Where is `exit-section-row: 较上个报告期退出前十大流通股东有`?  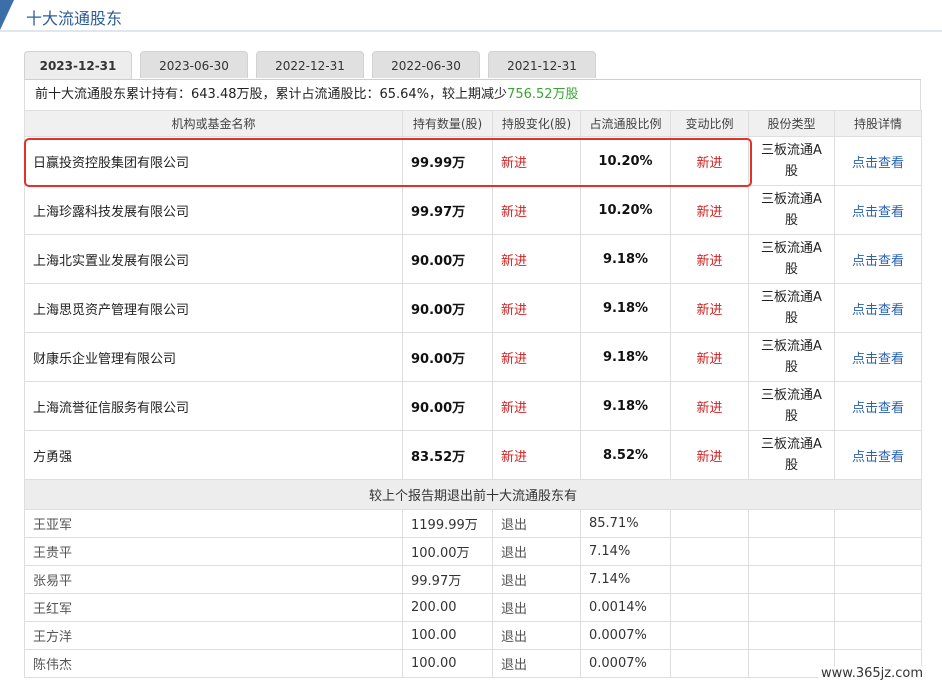 exit-section-row: 较上个报告期退出前十大流通股东有 is located at coordinates (473, 494).